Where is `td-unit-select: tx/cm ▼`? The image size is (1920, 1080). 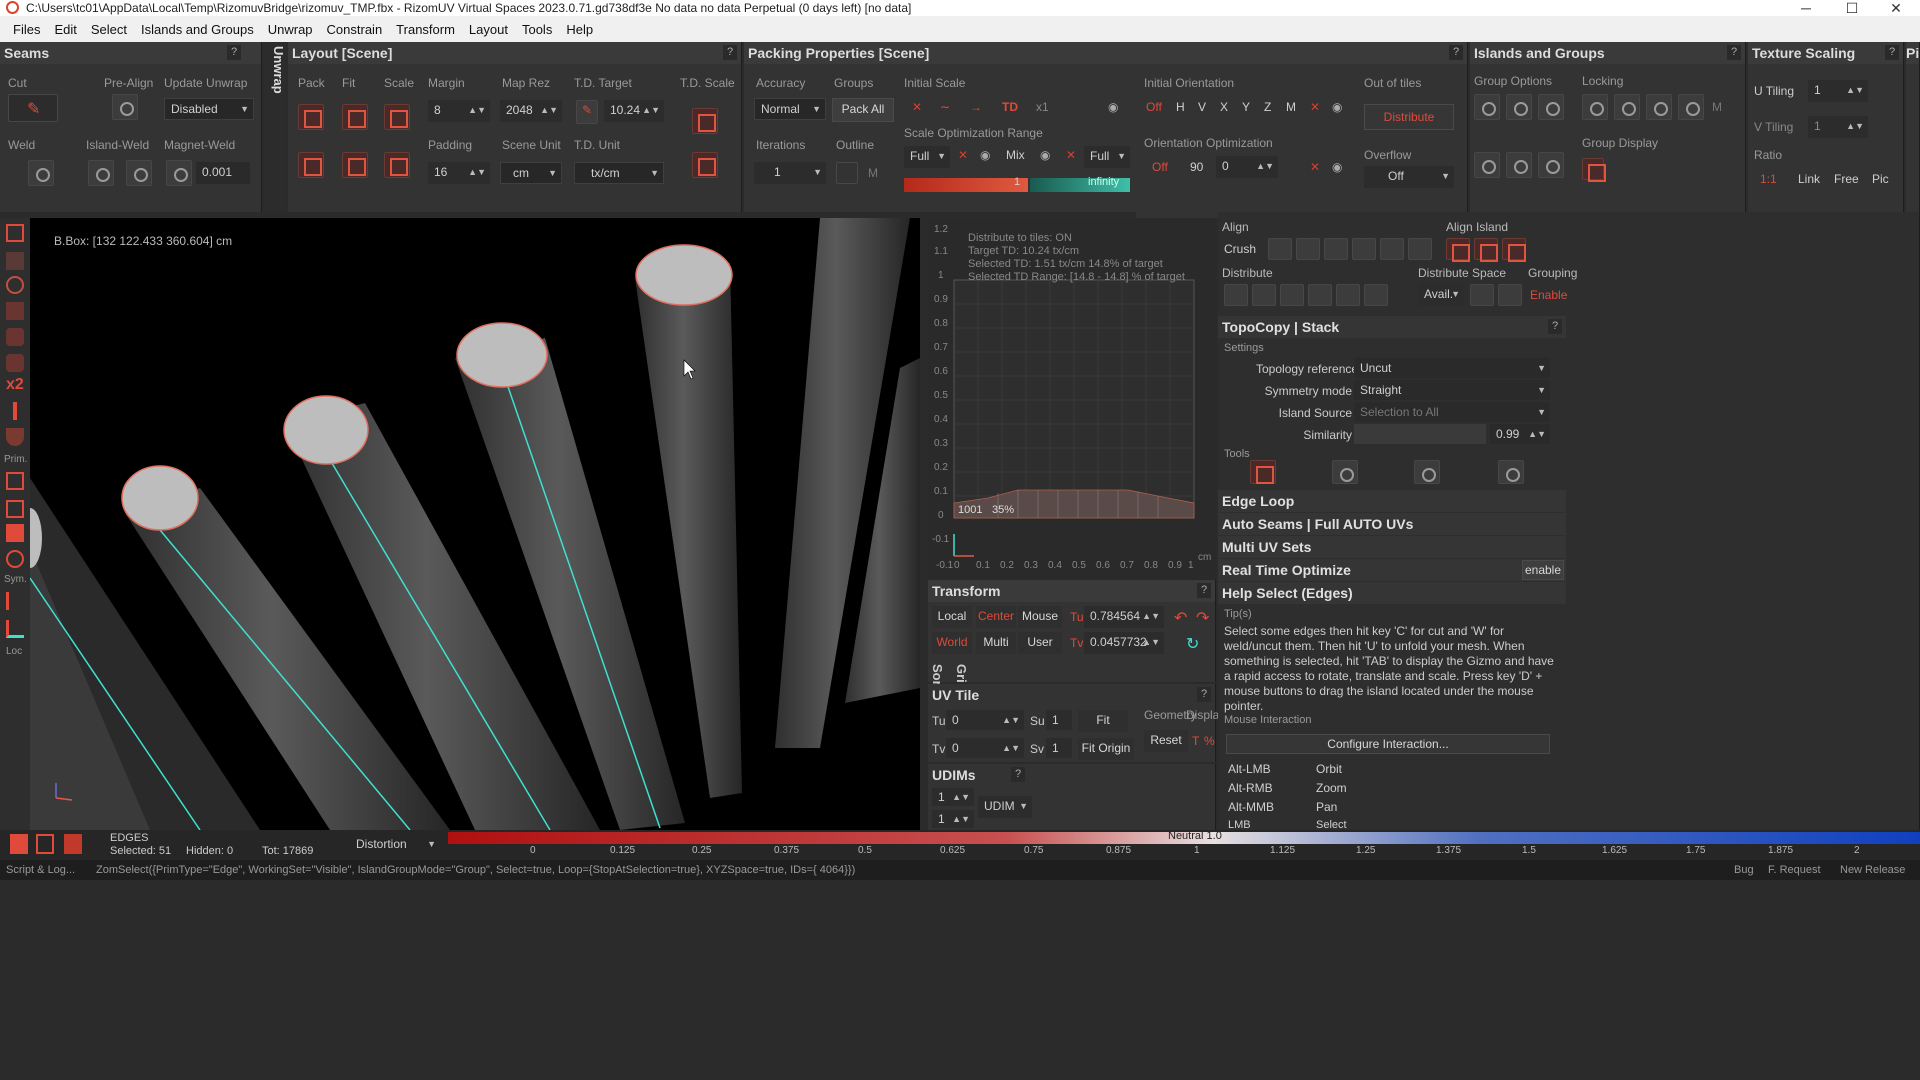
td-unit-select: tx/cm ▼ is located at coordinates (619, 173).